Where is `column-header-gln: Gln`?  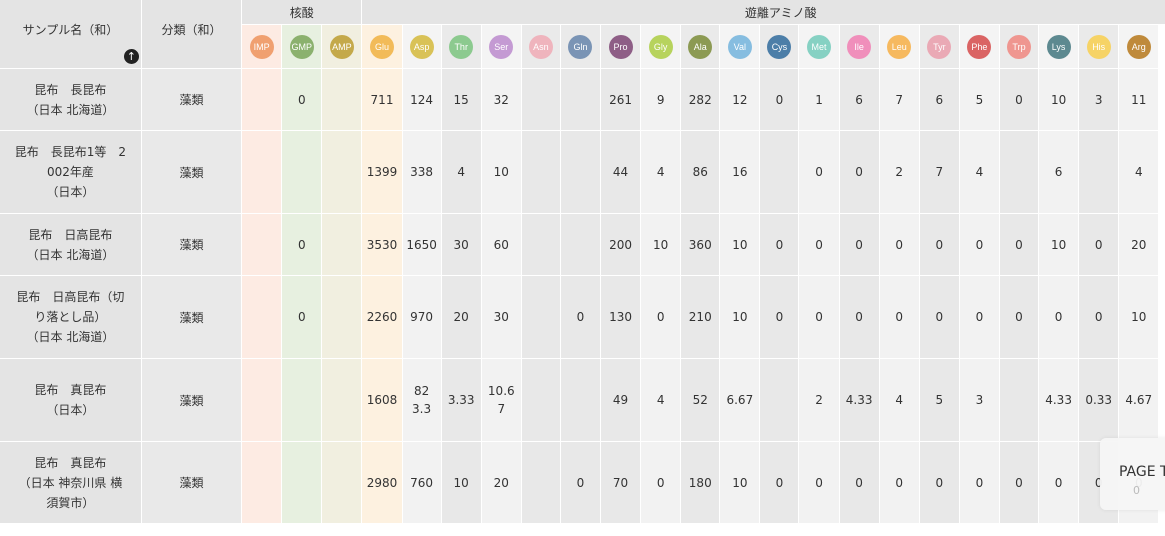
column-header-gln: Gln is located at coordinates (581, 46).